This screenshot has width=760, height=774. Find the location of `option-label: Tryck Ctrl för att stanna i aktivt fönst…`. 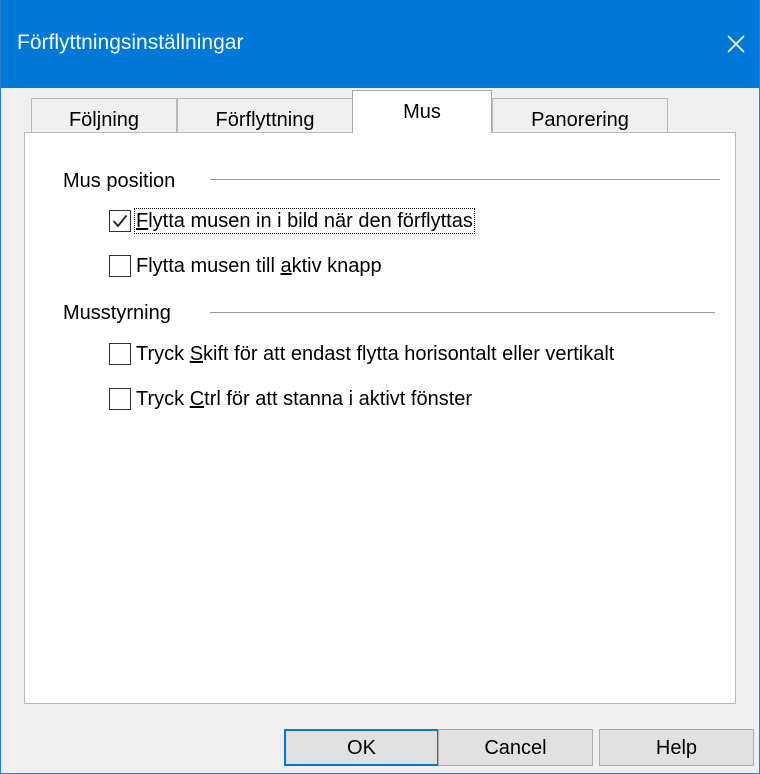

option-label: Tryck Ctrl för att stanna i aktivt fönst… is located at coordinates (304, 399).